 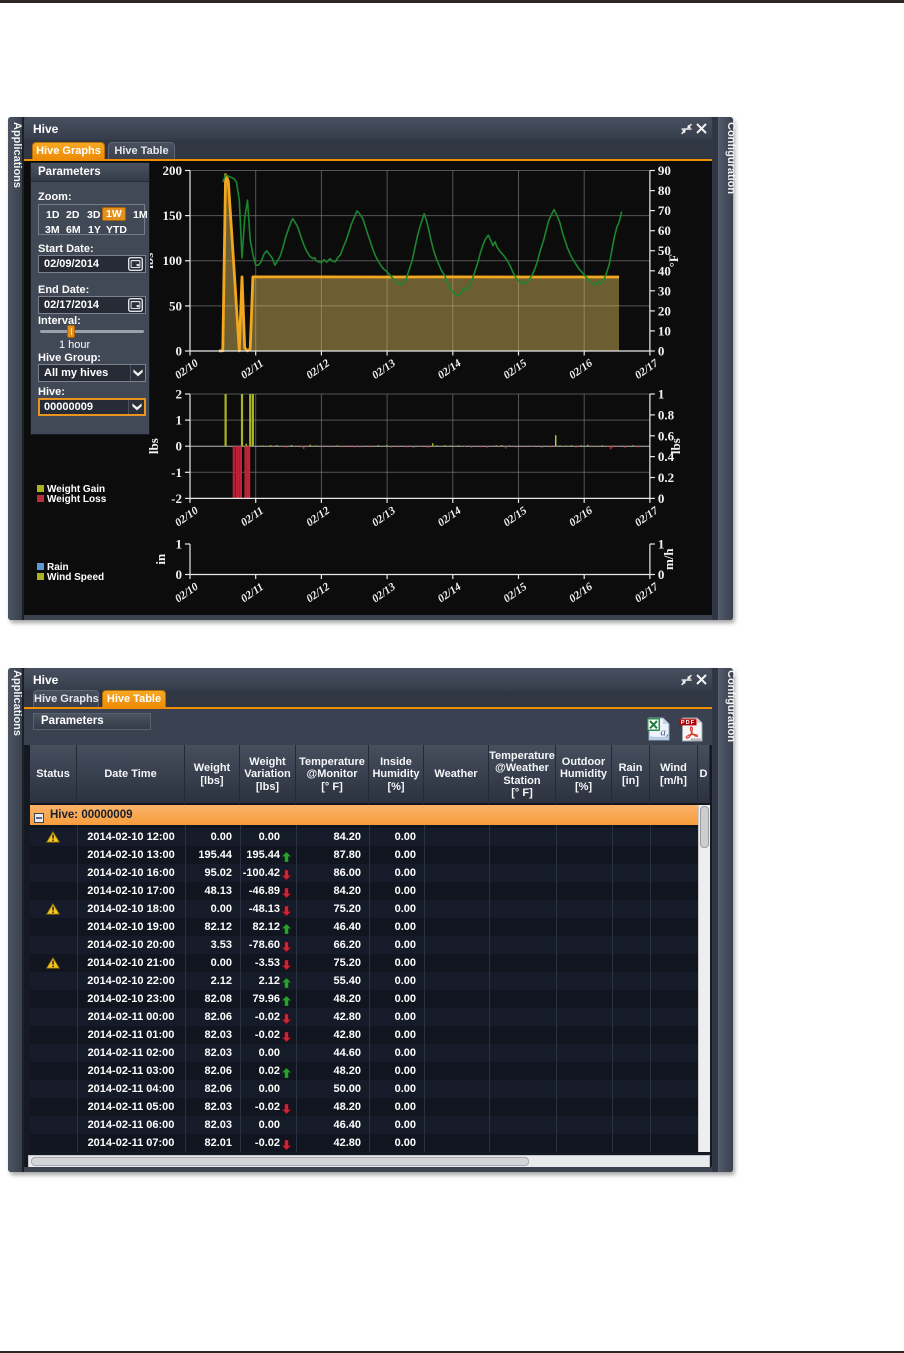 What do you see at coordinates (160, 559) in the screenshot?
I see `svg-text: in` at bounding box center [160, 559].